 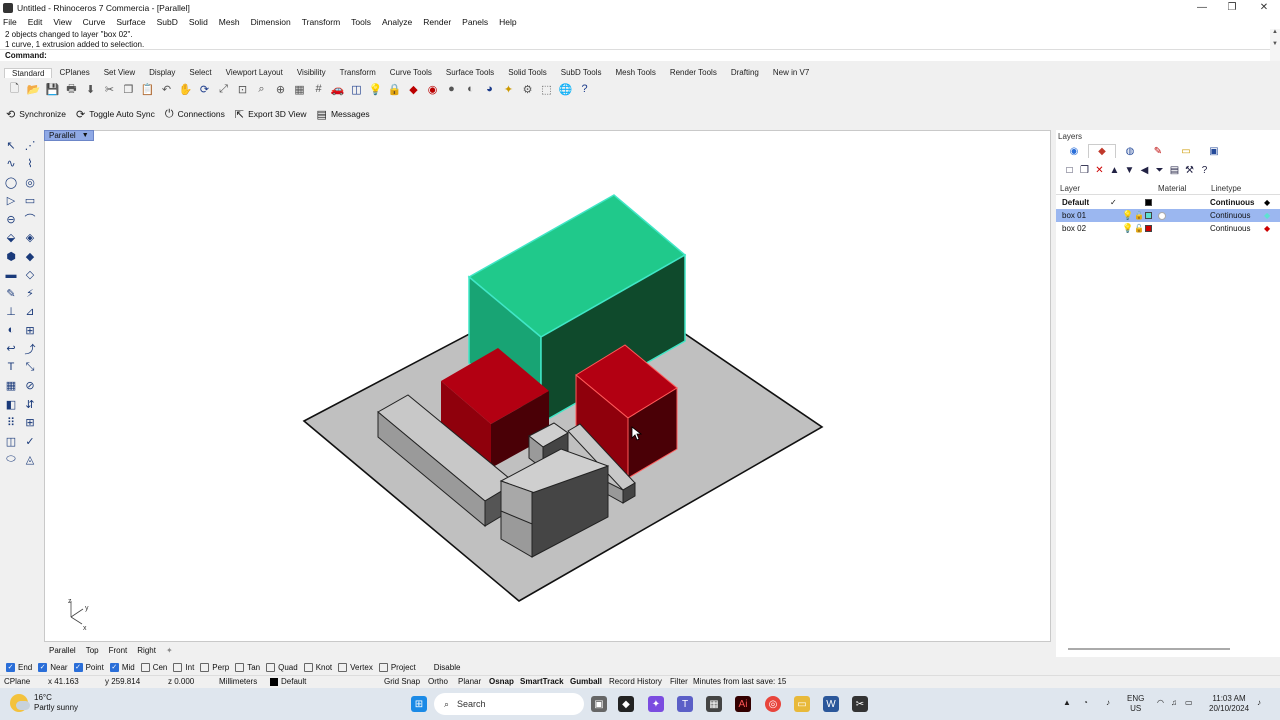 What do you see at coordinates (402, 681) in the screenshot?
I see `status-toggle-grid-snap: Grid Snap` at bounding box center [402, 681].